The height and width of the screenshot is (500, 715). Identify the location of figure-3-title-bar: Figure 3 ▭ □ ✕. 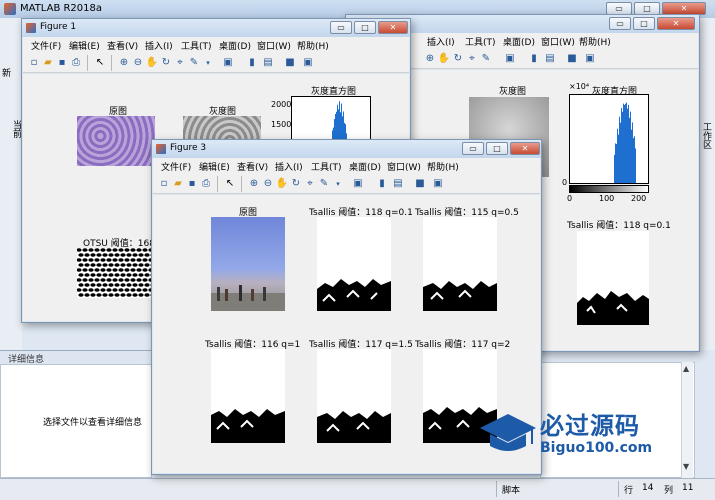
(346, 149).